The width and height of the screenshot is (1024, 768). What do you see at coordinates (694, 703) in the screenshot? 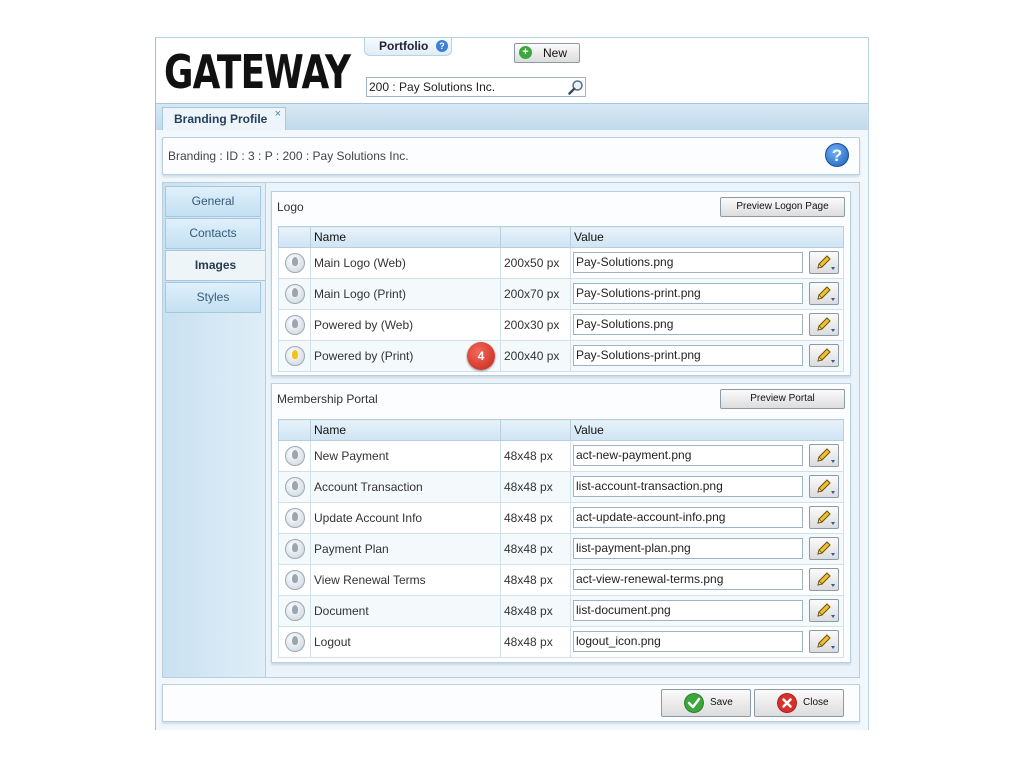
I see `checkmark-icon` at bounding box center [694, 703].